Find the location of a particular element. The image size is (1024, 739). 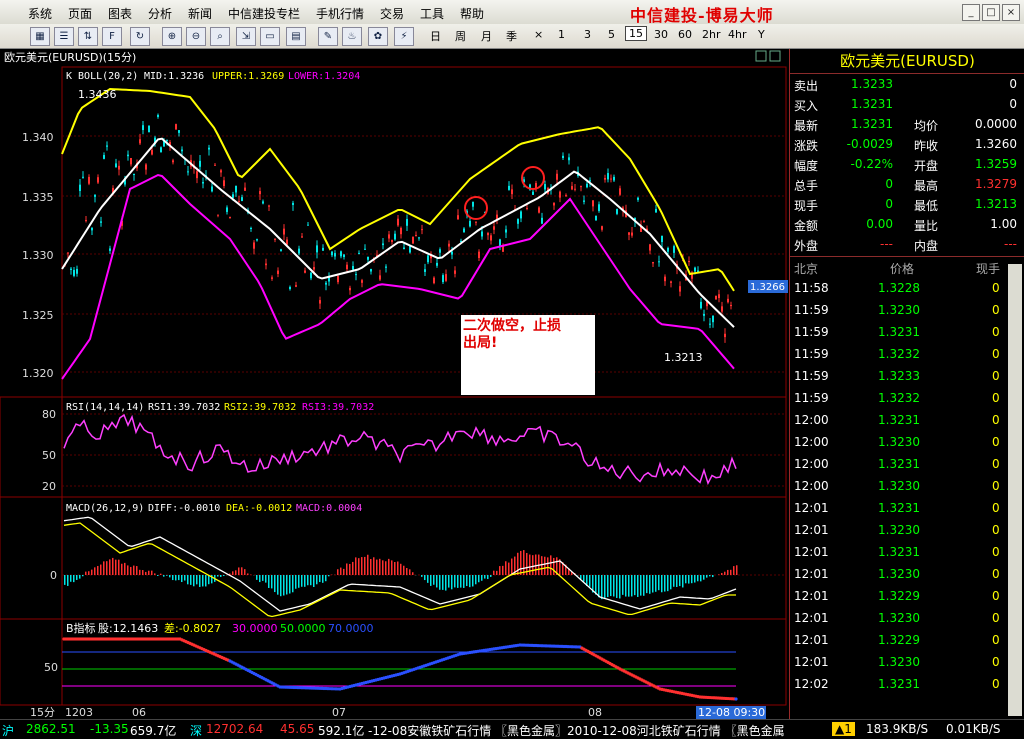

current-price-label: 1.3266 is located at coordinates (767, 287).